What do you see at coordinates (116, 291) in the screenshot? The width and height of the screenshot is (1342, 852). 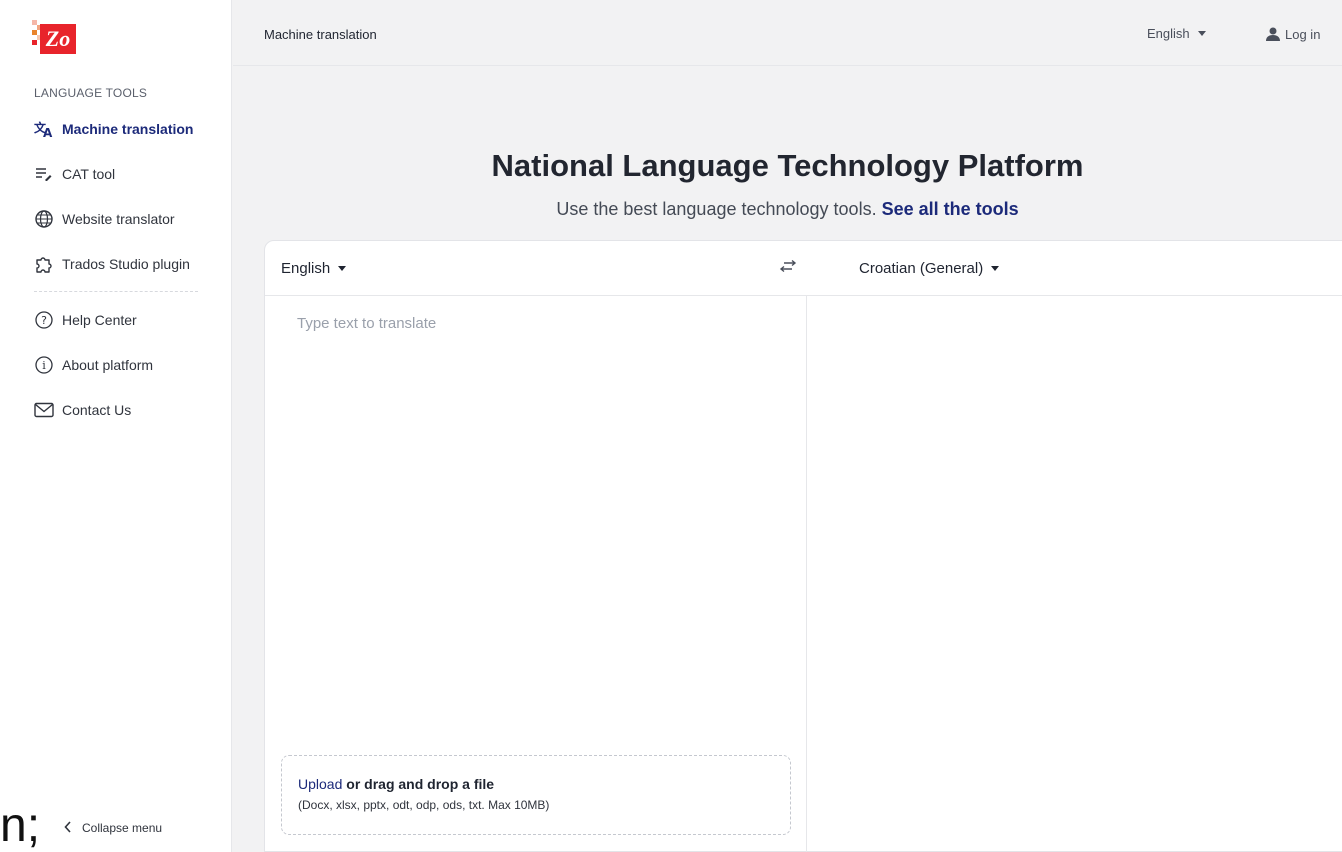 I see `sidebar-divider` at bounding box center [116, 291].